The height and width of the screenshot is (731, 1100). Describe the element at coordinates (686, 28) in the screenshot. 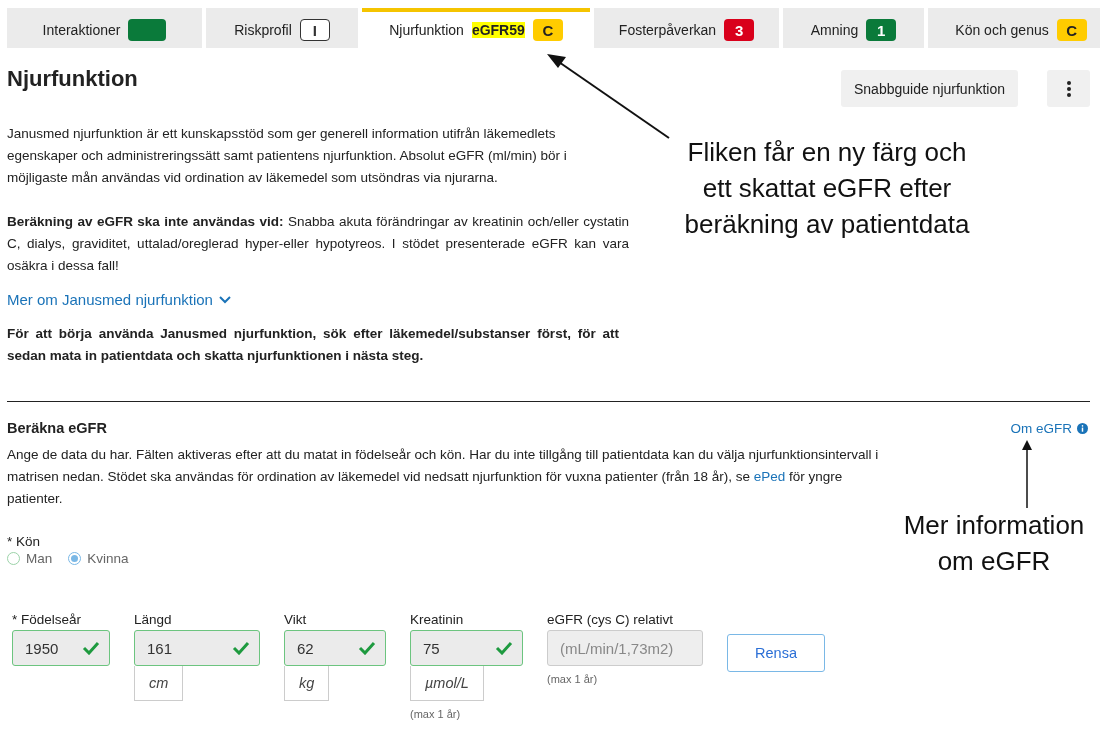

I see `tab: Fosterpåverkan 3` at that location.